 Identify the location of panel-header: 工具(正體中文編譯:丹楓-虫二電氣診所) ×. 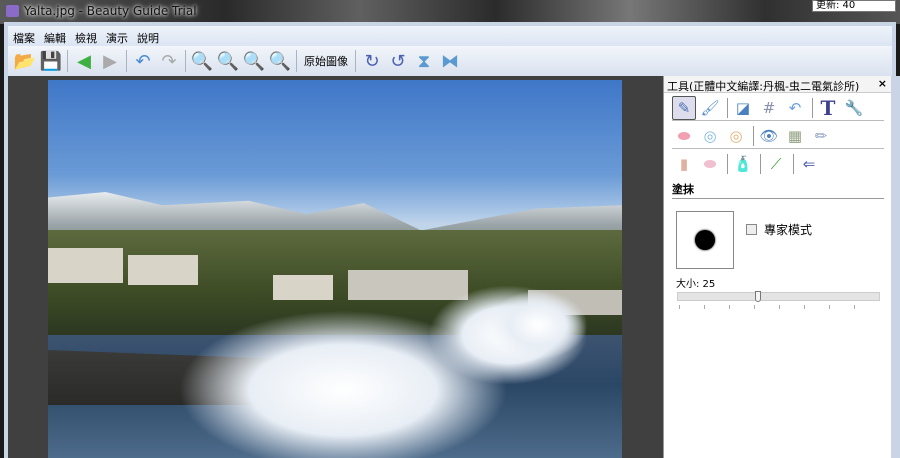
(777, 84).